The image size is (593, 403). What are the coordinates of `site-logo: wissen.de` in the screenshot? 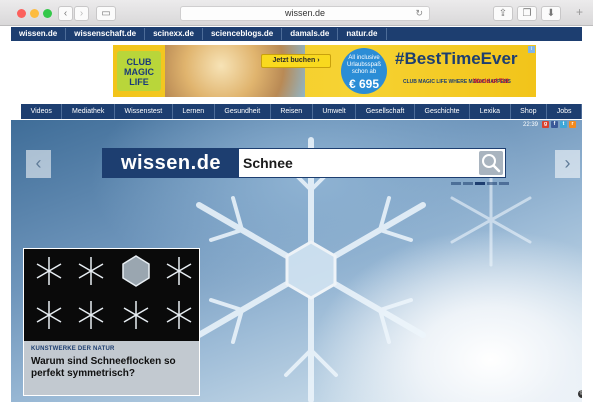 It's located at (171, 163).